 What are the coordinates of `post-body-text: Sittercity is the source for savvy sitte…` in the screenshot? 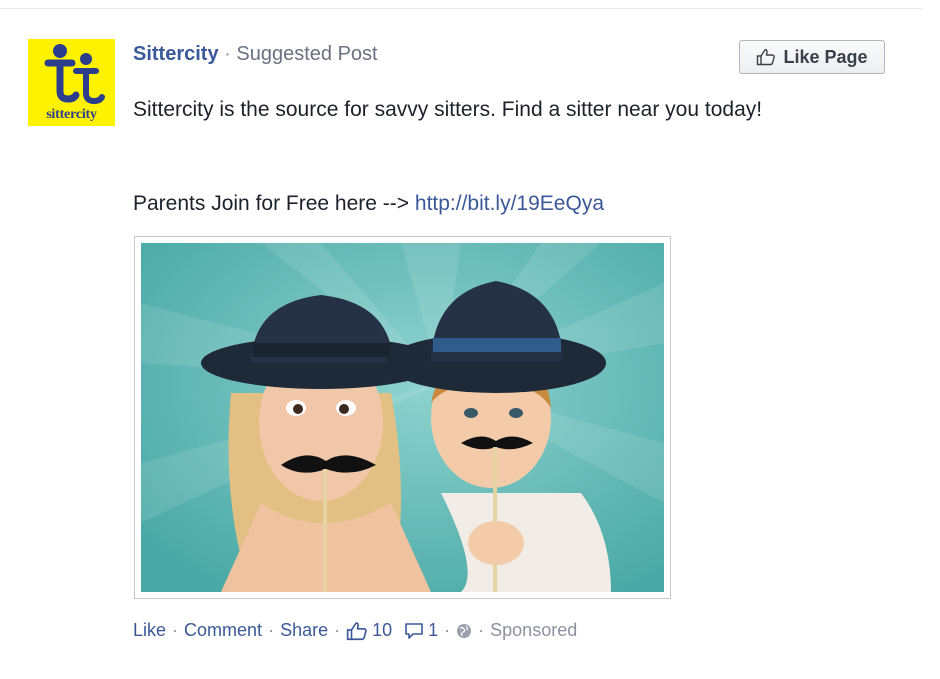 It's located at (448, 109).